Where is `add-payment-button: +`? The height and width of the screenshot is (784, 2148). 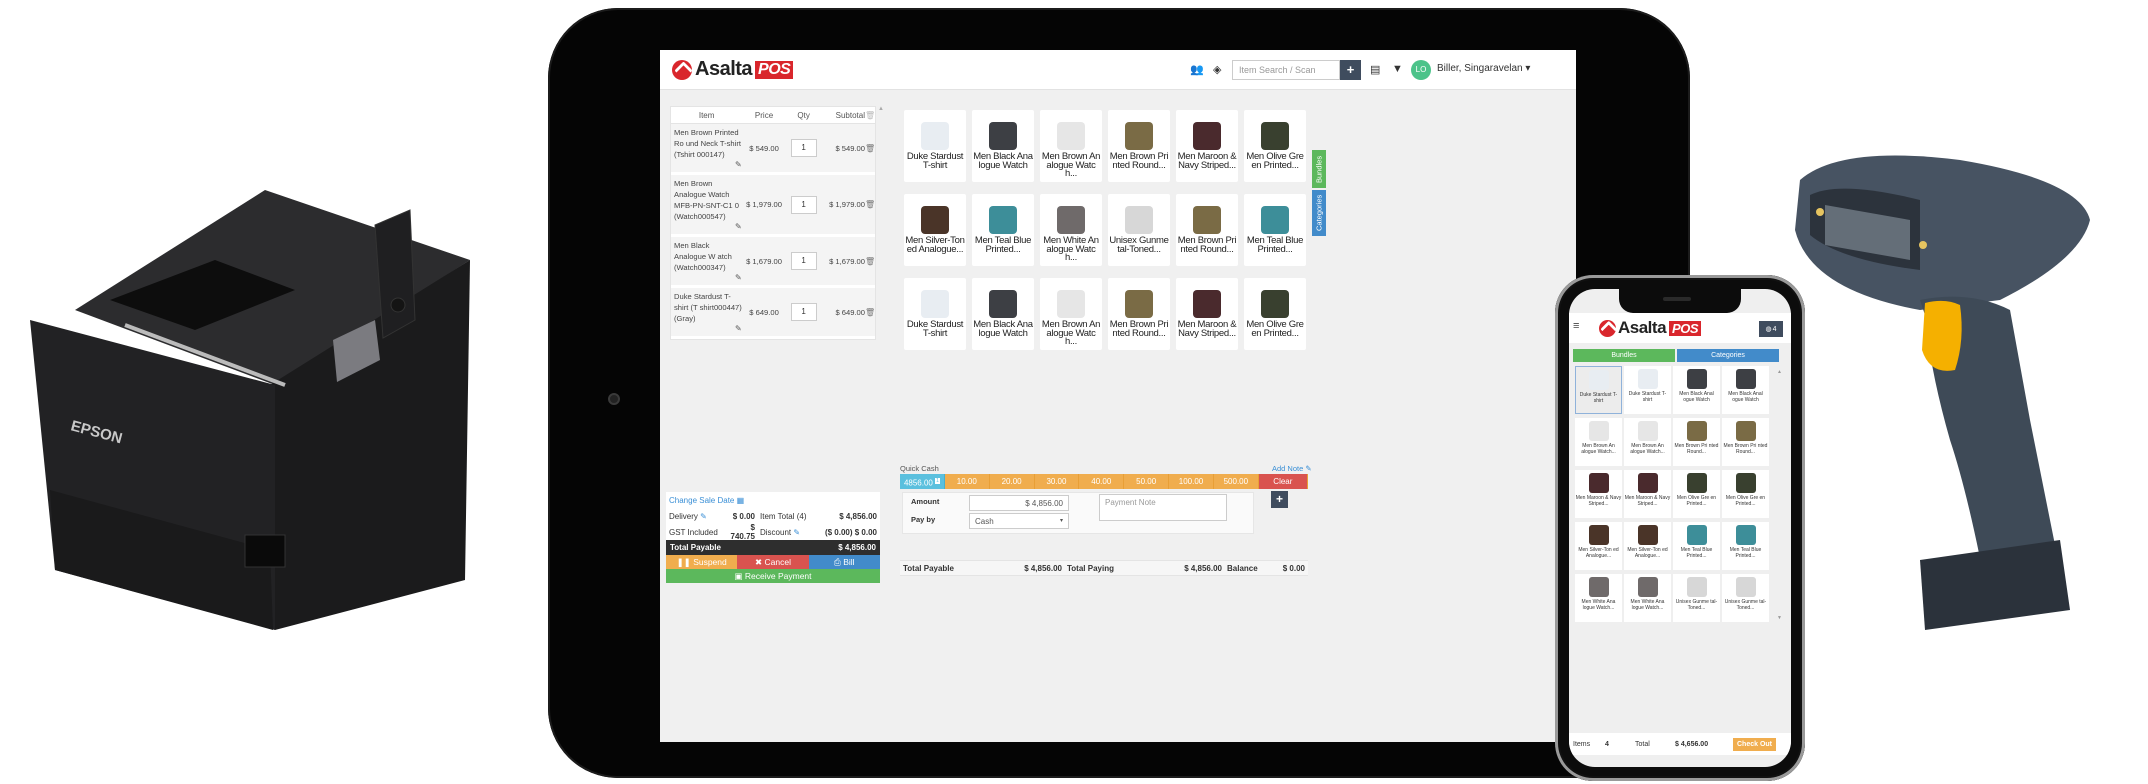
add-payment-button: + is located at coordinates (1279, 499).